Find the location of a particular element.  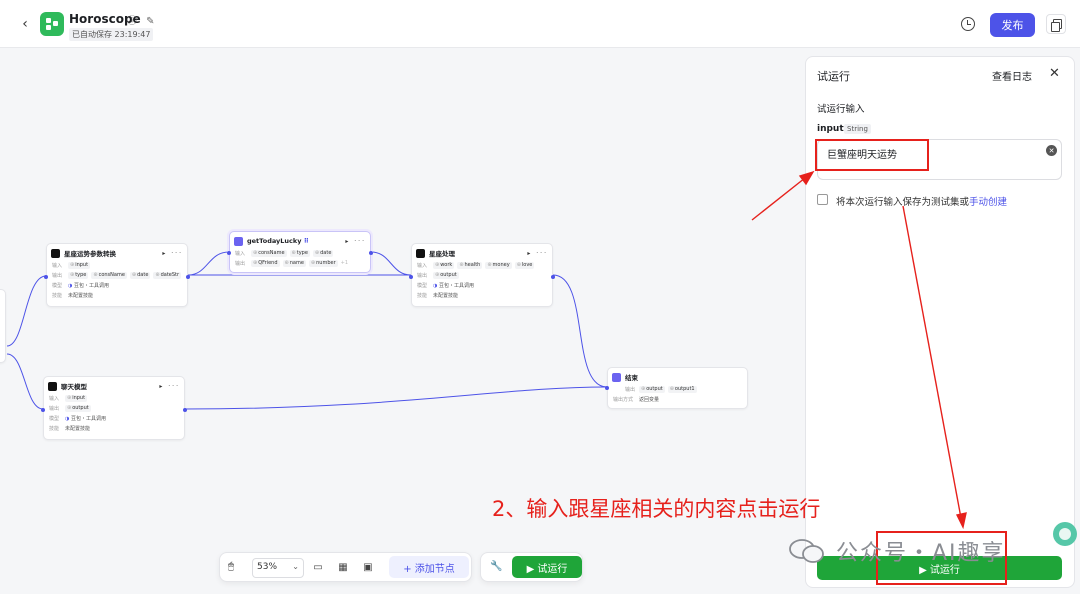

info-edit-icon: ⓘ ✎ is located at coordinates (142, 19).